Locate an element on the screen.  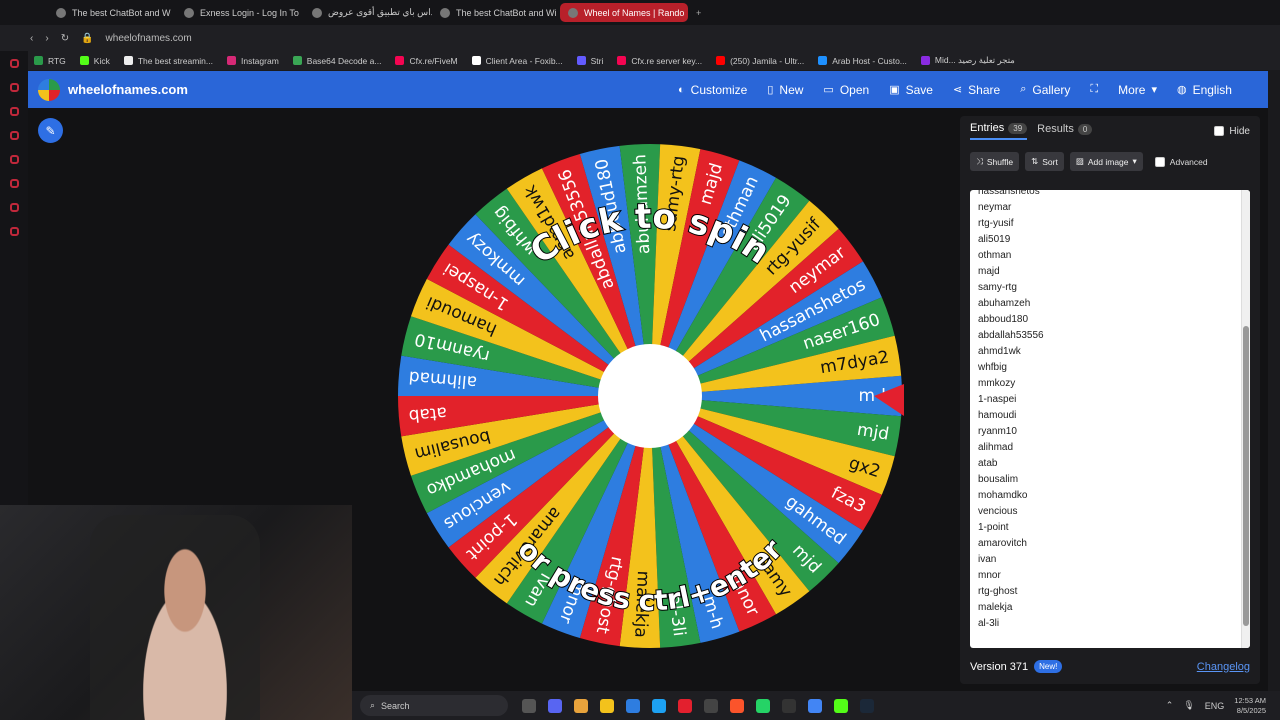
entry-line: ali5019 is located at coordinates (994, 239).